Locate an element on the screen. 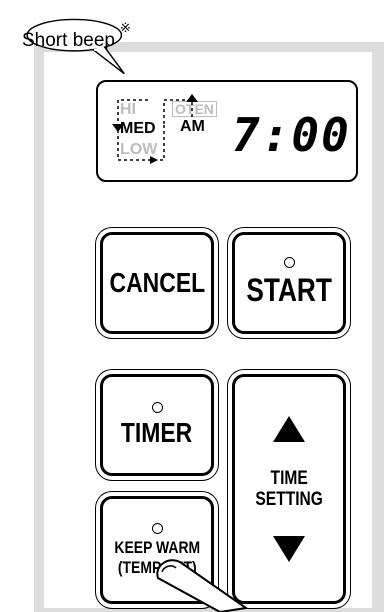 Image resolution: width=391 pixels, height=612 pixels. down-triangle-icon is located at coordinates (289, 549).